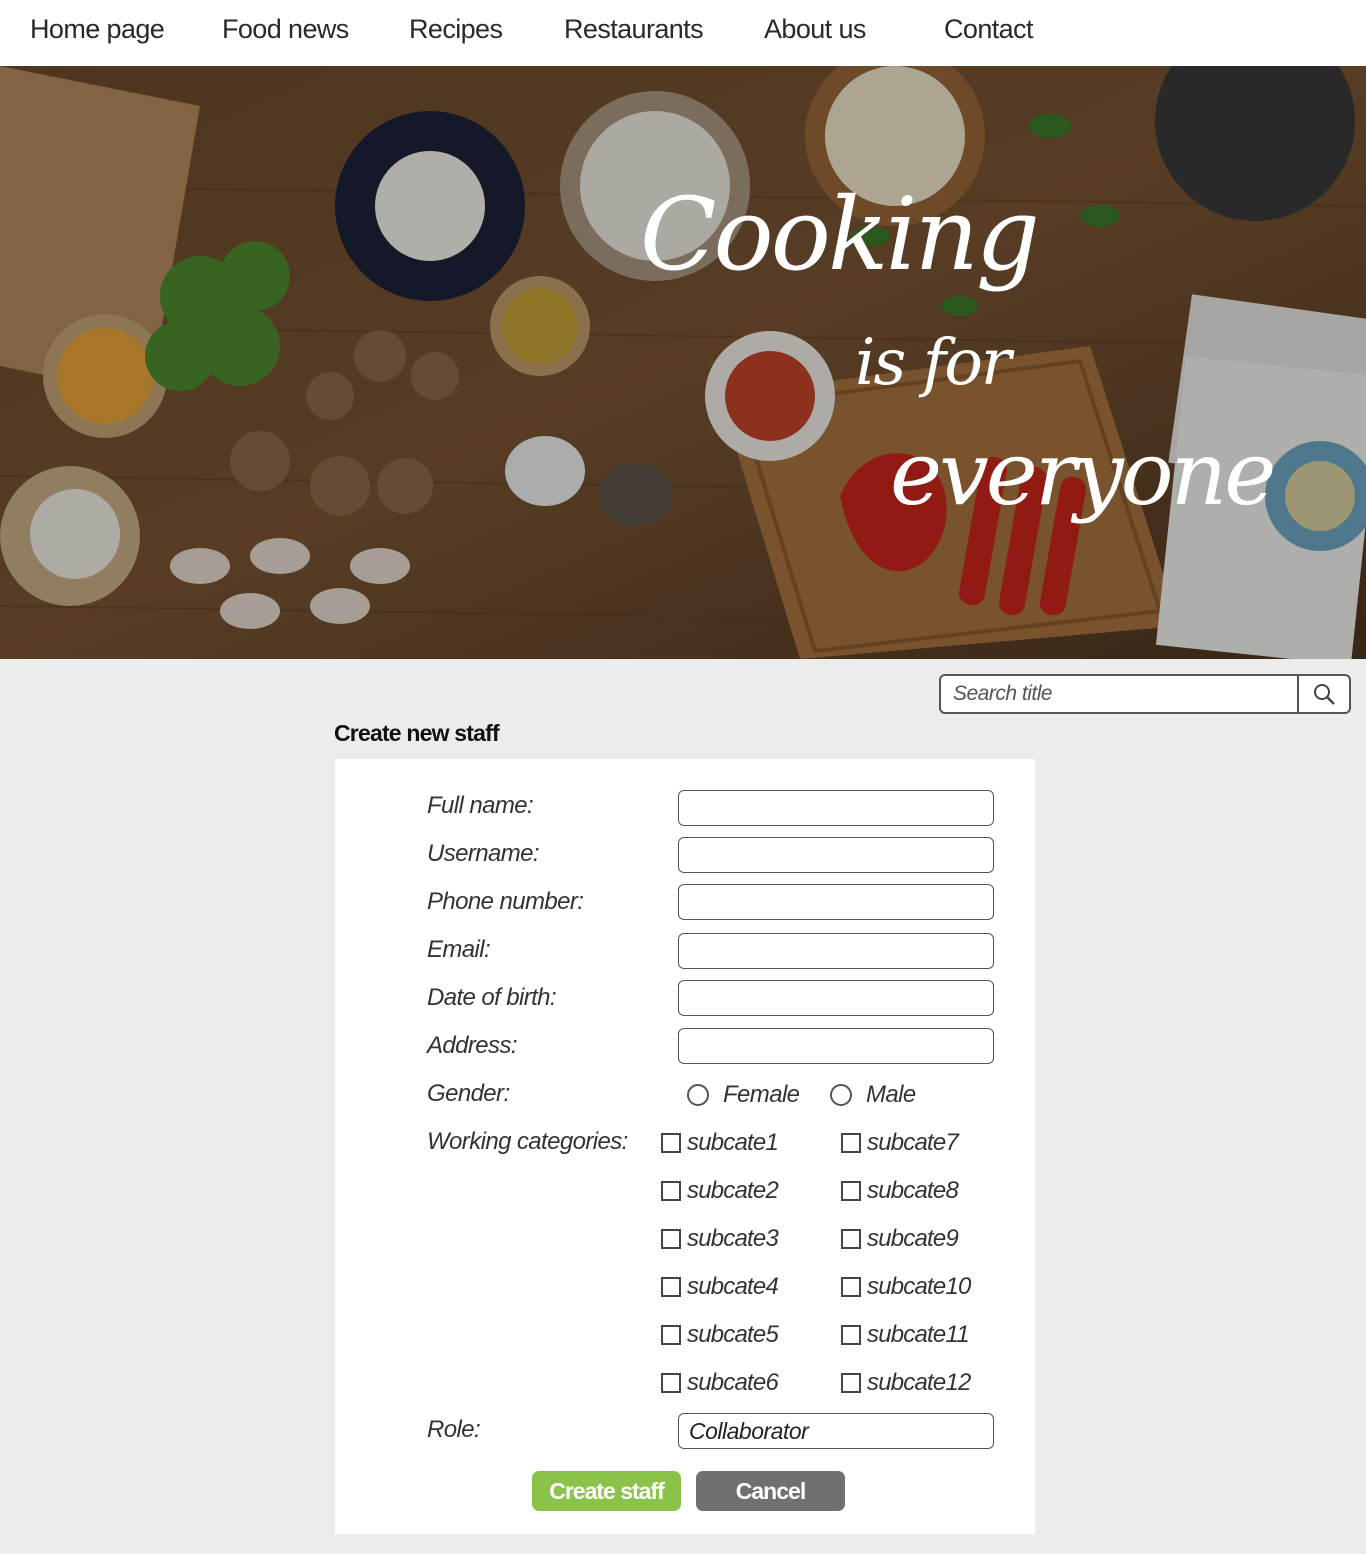  What do you see at coordinates (836, 808) in the screenshot?
I see `full-name-field` at bounding box center [836, 808].